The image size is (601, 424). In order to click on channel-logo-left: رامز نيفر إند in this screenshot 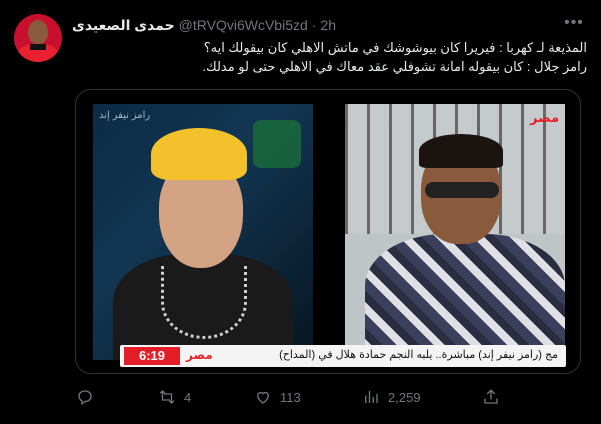, I will do `click(125, 115)`.